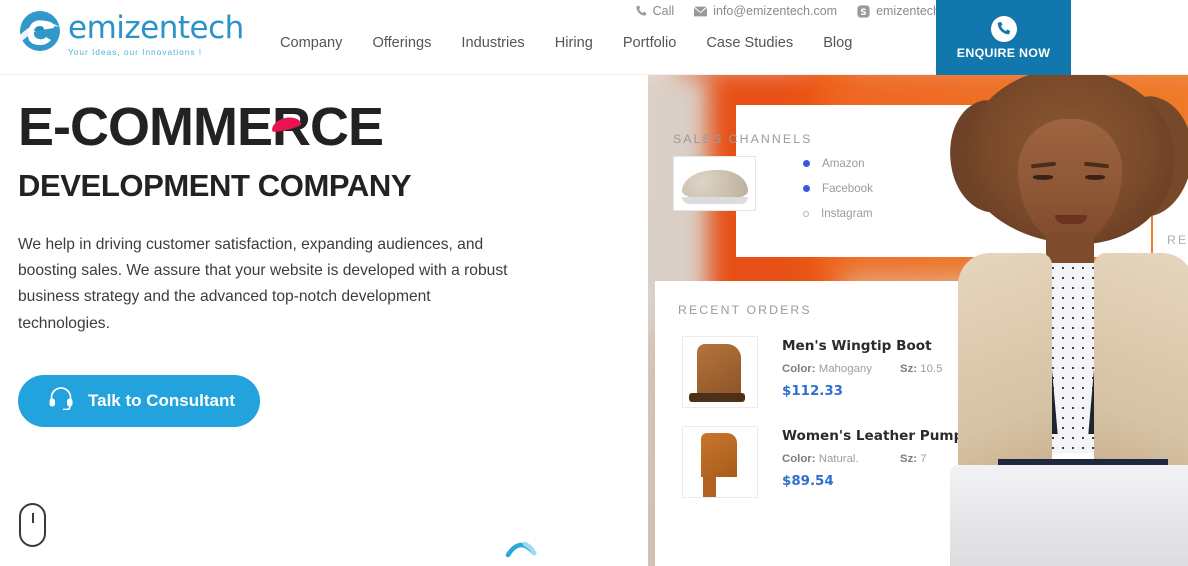  What do you see at coordinates (162, 400) in the screenshot?
I see `talk-to-consultant-label: Talk to Consultant` at bounding box center [162, 400].